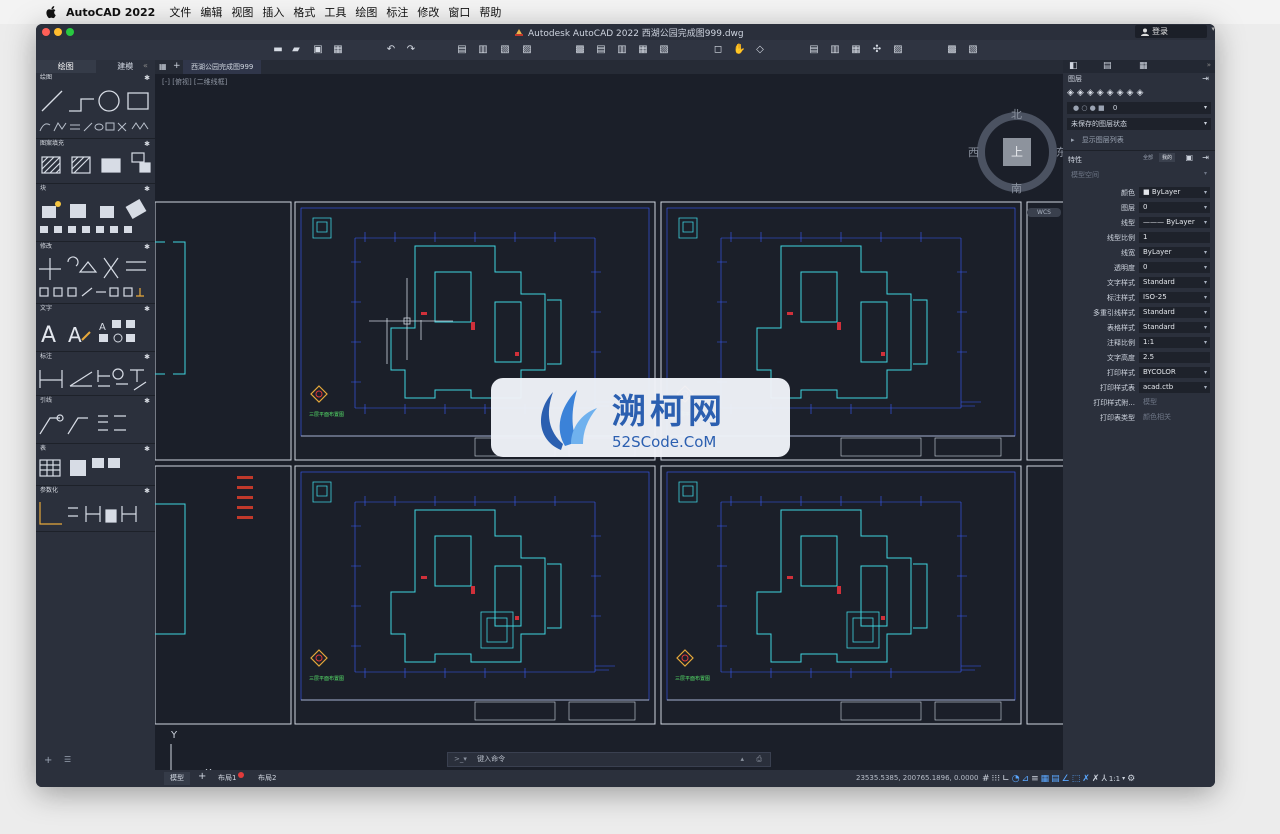 This screenshot has height=834, width=1280. I want to click on mirror-icon, so click(72, 292).